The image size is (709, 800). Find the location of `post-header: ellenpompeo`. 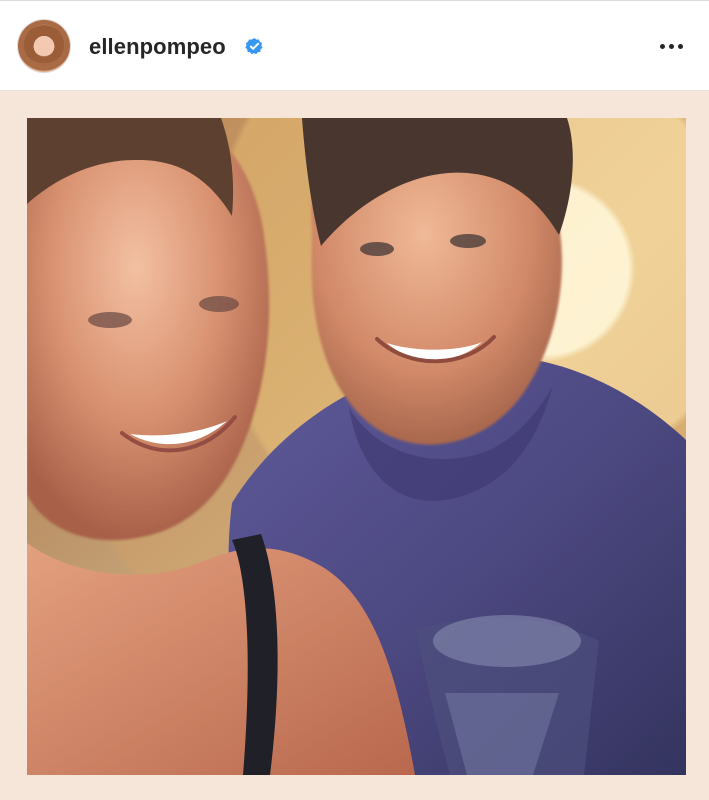

post-header: ellenpompeo is located at coordinates (354, 46).